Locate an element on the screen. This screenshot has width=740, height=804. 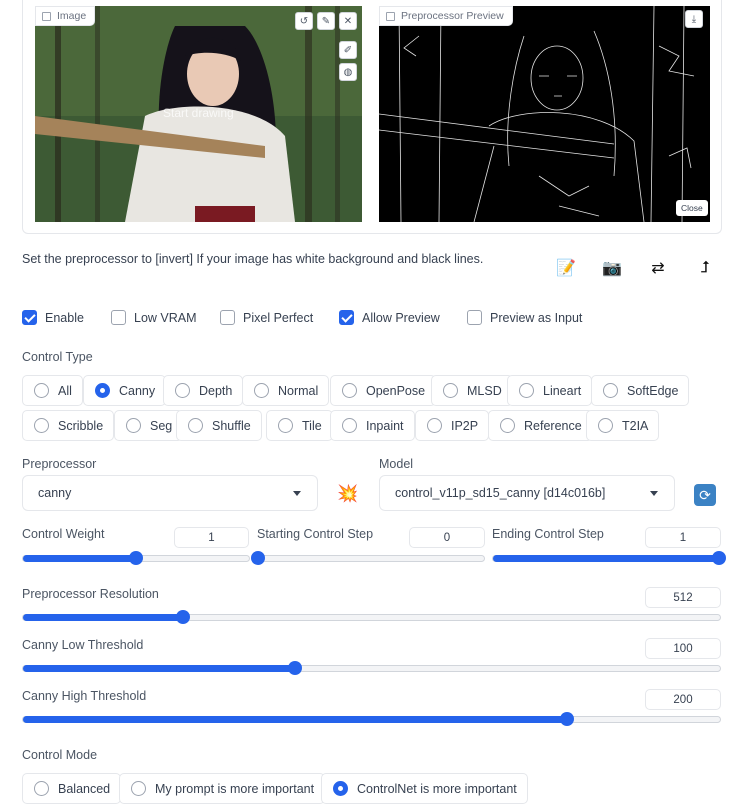
preprocessor-resolution-input: 512 is located at coordinates (683, 597).